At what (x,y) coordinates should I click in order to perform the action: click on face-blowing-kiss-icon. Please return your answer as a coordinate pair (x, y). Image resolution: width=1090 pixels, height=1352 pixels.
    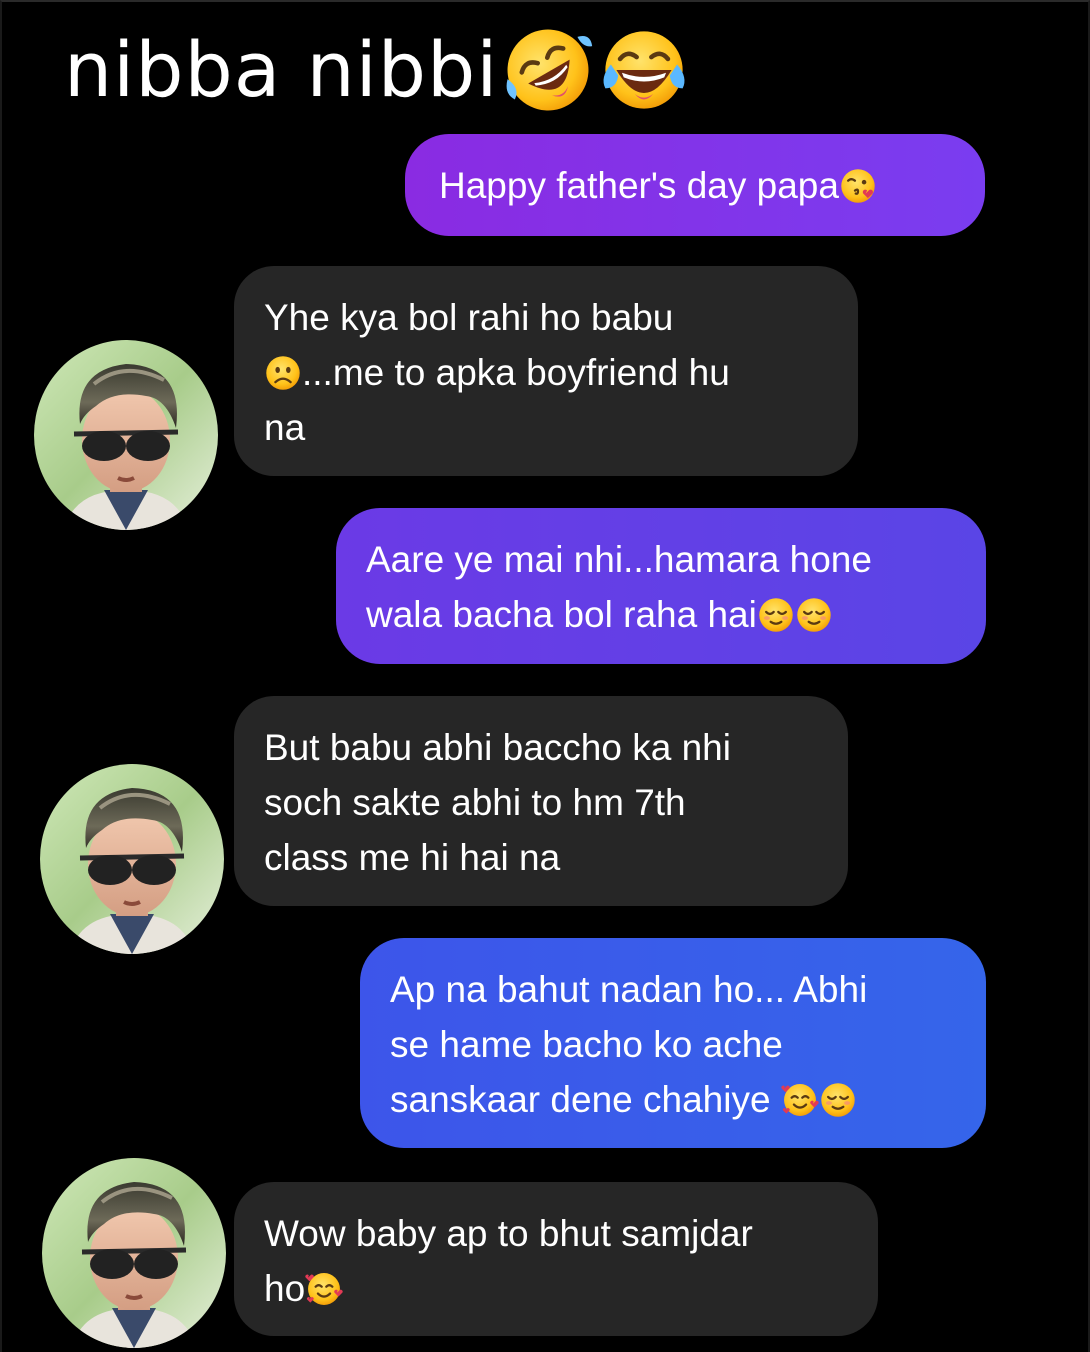
    Looking at the image, I should click on (858, 186).